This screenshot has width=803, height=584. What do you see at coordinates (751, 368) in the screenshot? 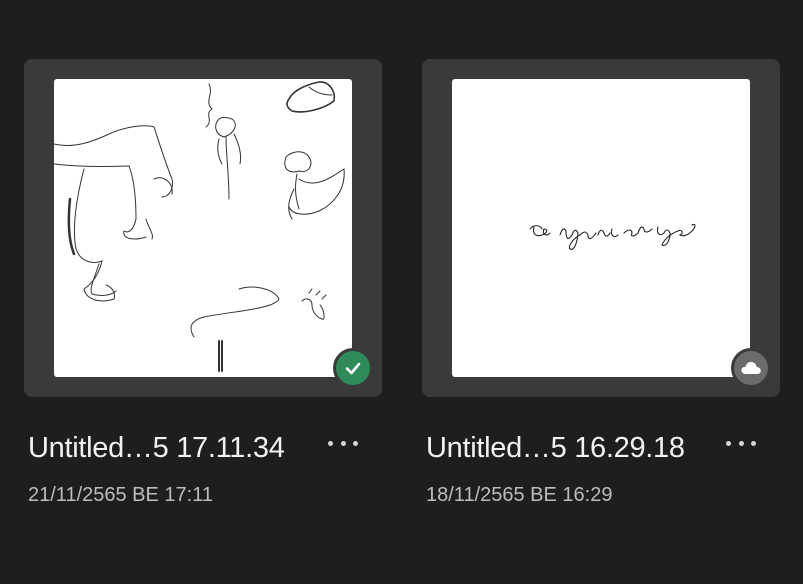
I see `cloud-icon` at bounding box center [751, 368].